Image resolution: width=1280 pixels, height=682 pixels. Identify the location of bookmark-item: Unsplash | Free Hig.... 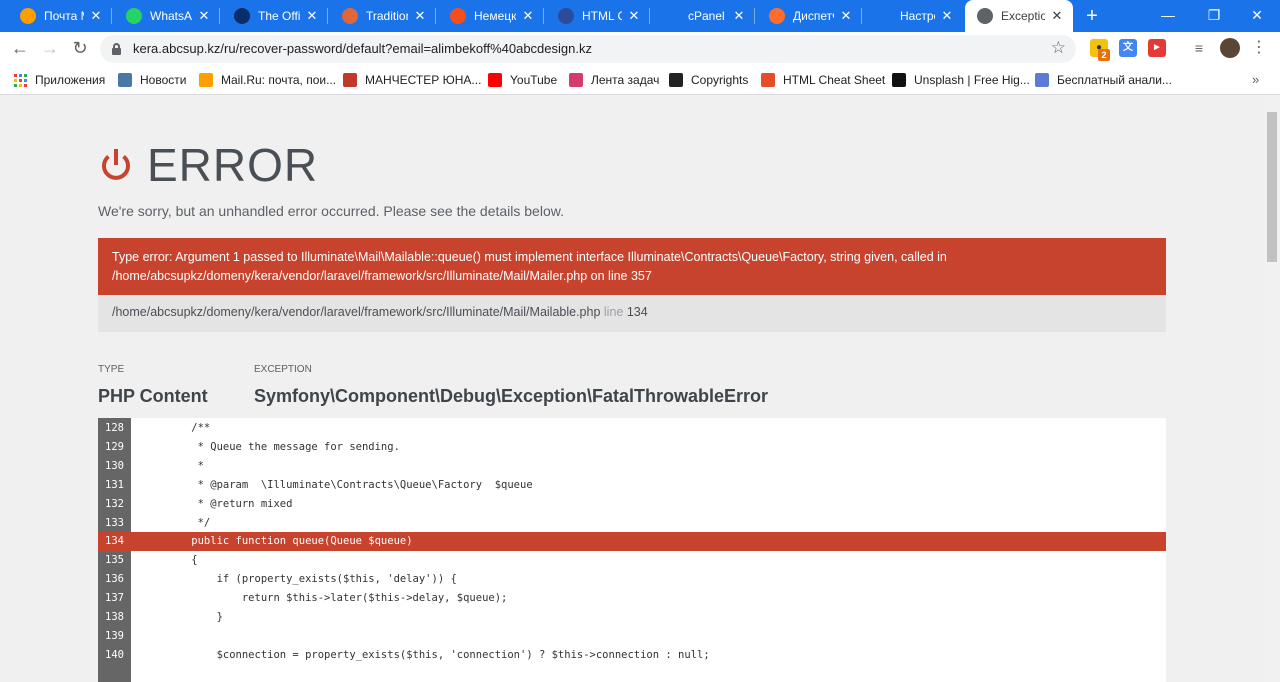
(961, 80).